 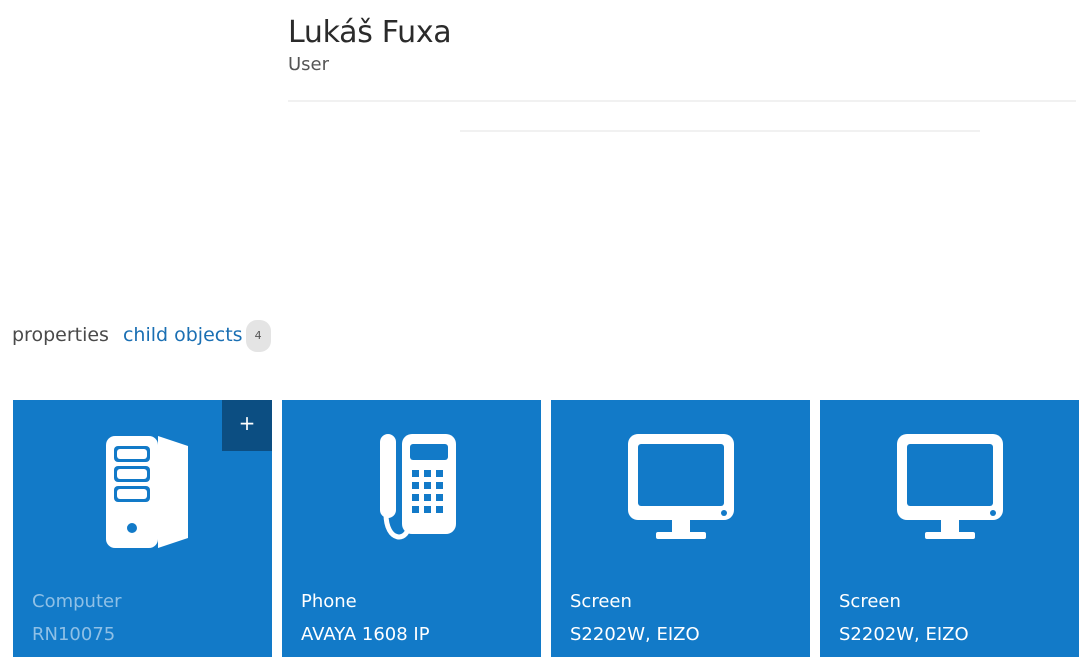 I want to click on child-count-badge: 4, so click(x=258, y=336).